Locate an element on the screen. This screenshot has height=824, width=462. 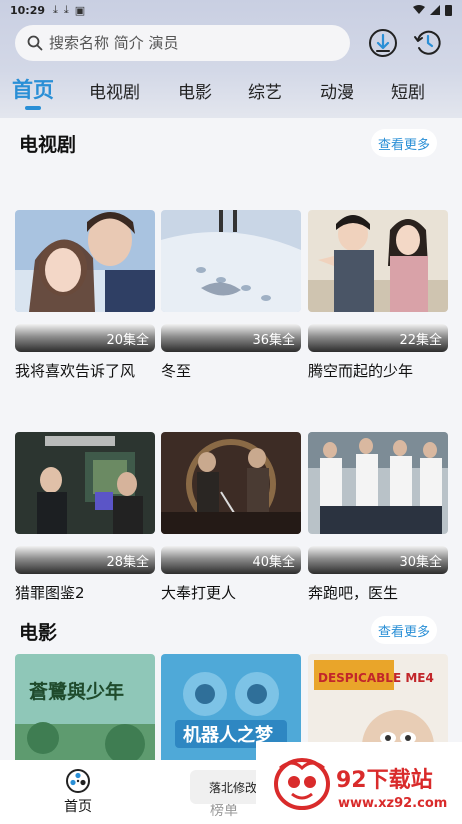
active-tab-indicator is located at coordinates (33, 108).